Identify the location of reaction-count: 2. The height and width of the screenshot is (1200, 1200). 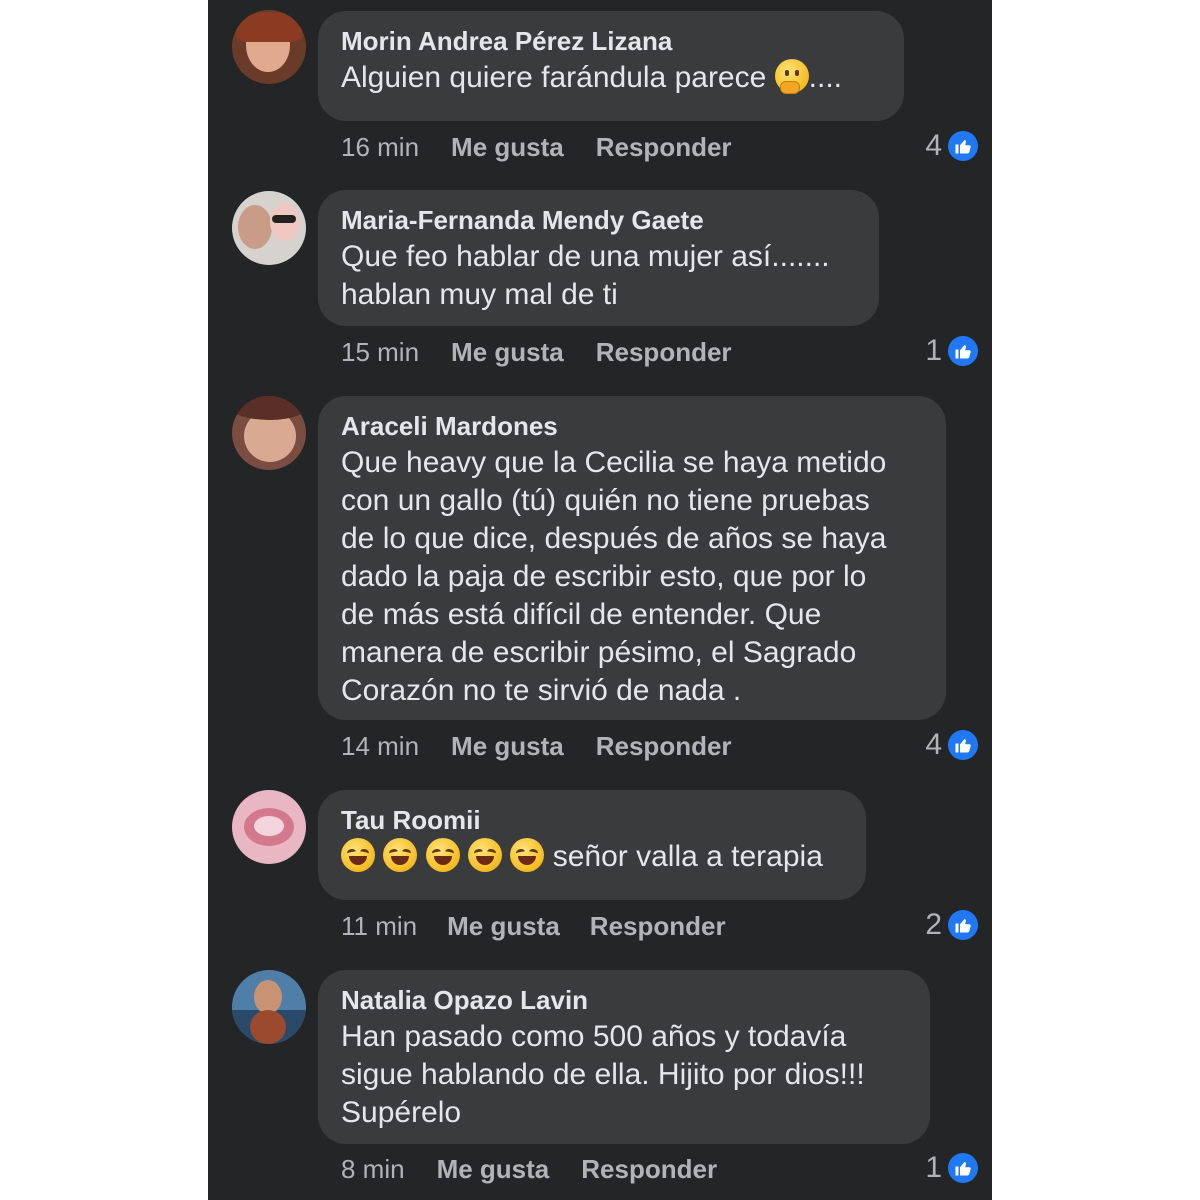
(951, 925).